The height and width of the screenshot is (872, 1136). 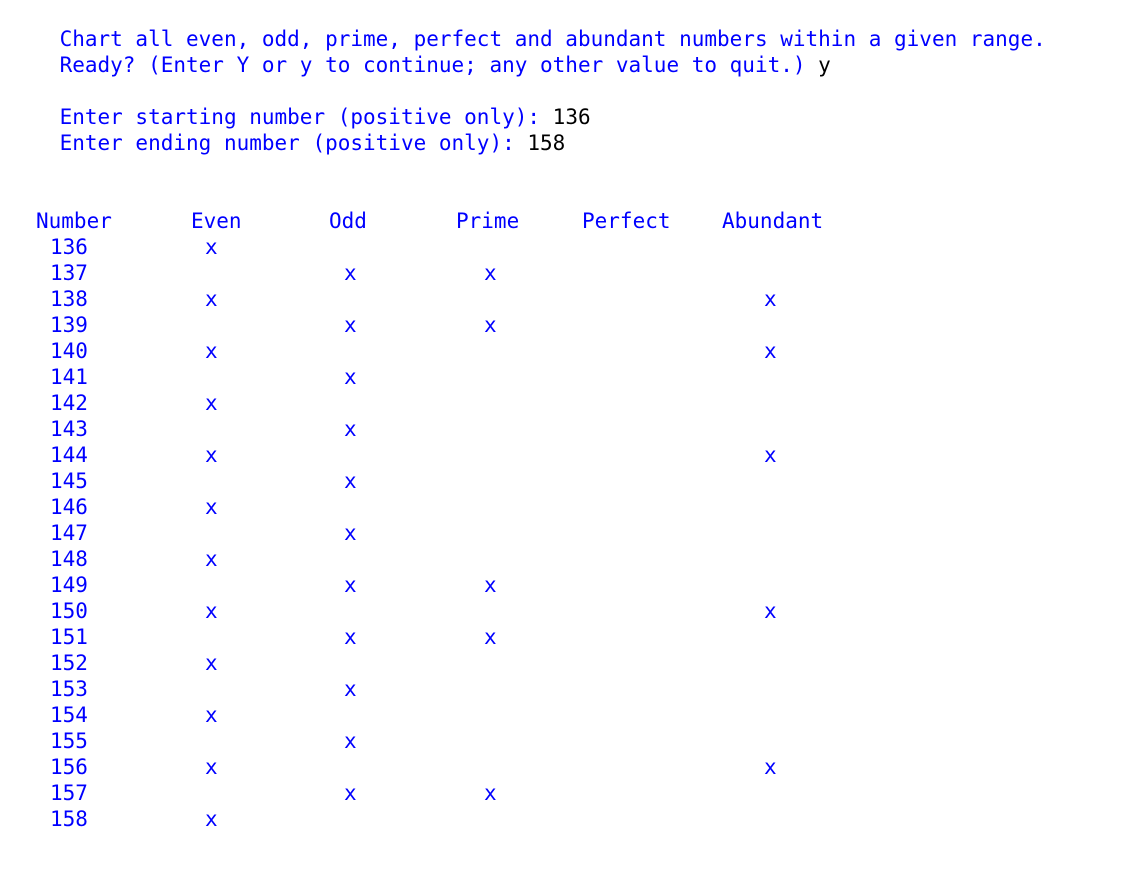 What do you see at coordinates (626, 221) in the screenshot?
I see `header-perfect: Perfect` at bounding box center [626, 221].